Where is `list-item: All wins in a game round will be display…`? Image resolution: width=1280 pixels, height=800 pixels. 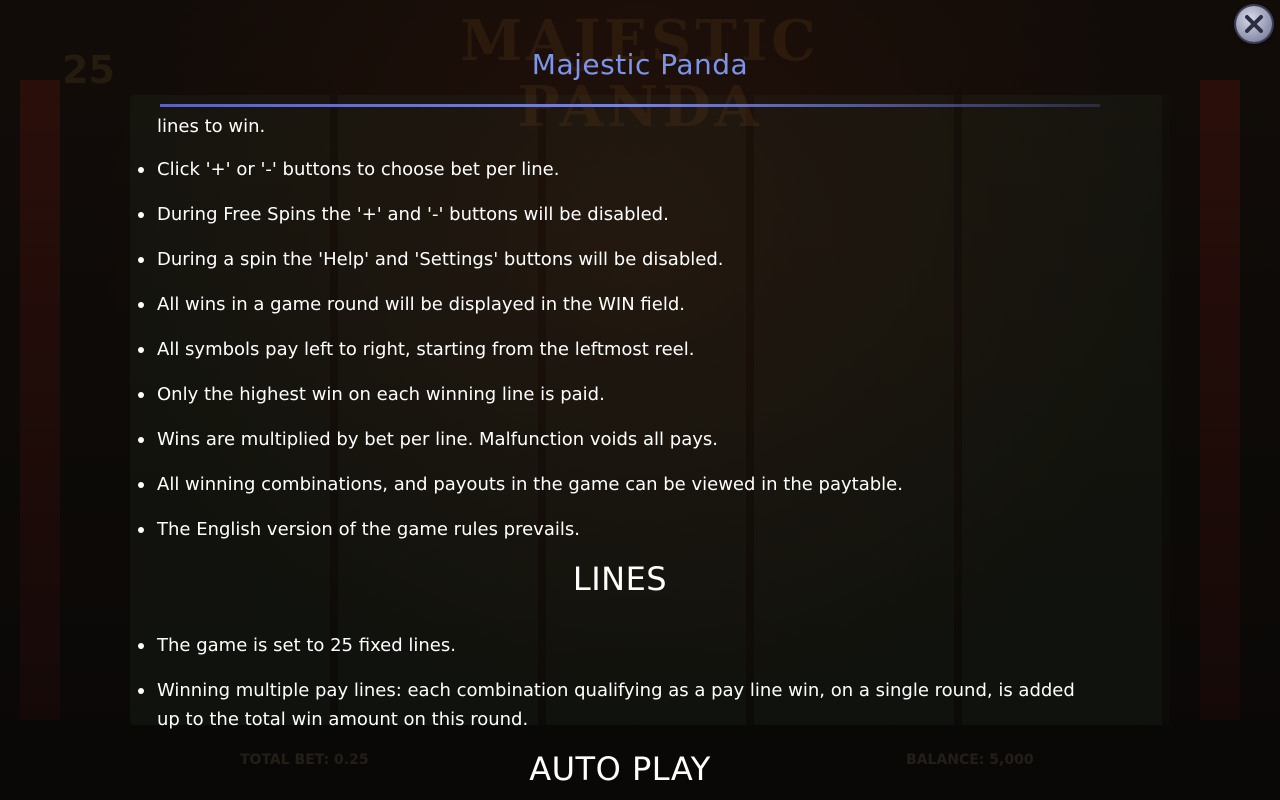 list-item: All wins in a game round will be display… is located at coordinates (607, 304).